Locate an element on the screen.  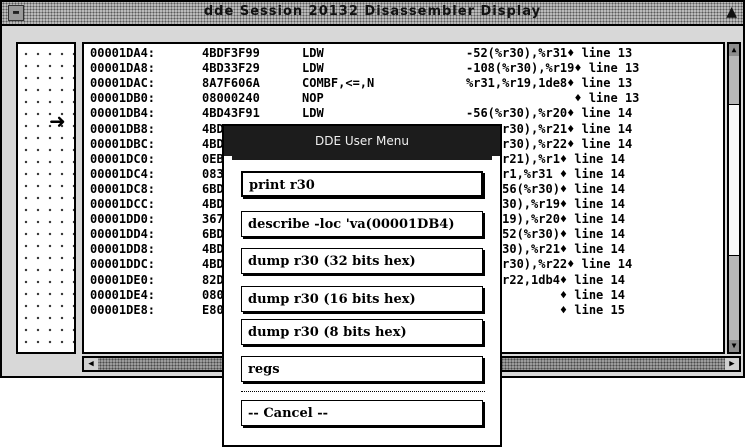
instruction-address: 00001DCC: is located at coordinates (123, 204).